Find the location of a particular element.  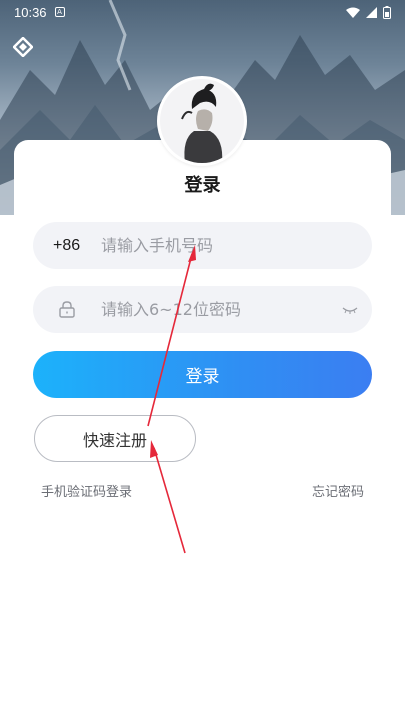

password-input is located at coordinates (214, 309).